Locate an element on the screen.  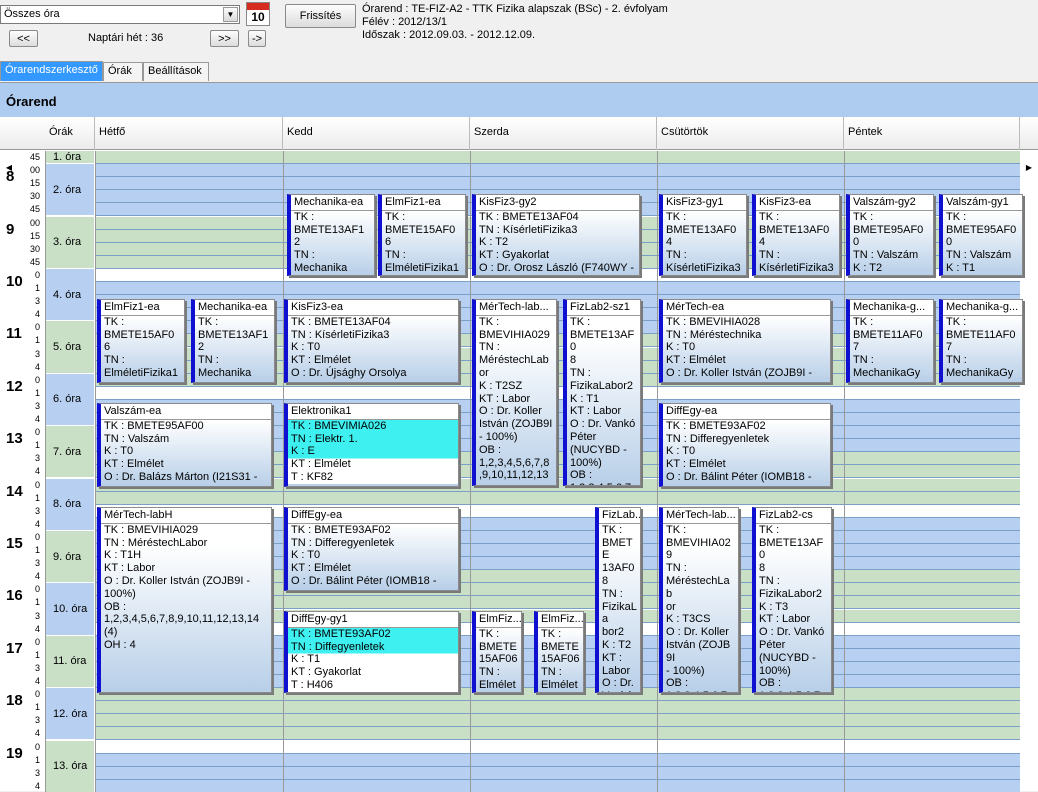
lesson-card: Valszám-eaTK : BMETE95AF00 TN is located at coordinates (184, 445).